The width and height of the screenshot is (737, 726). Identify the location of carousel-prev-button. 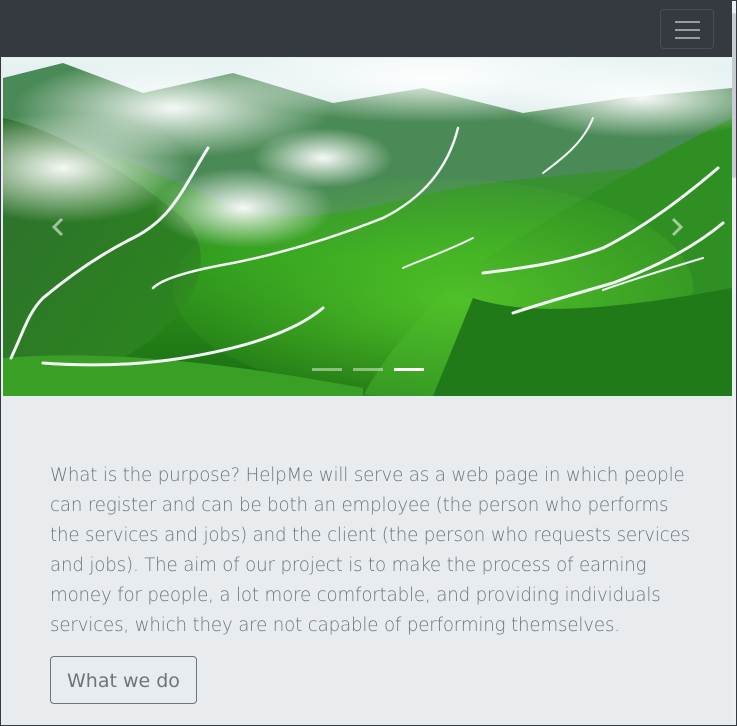
(58, 227).